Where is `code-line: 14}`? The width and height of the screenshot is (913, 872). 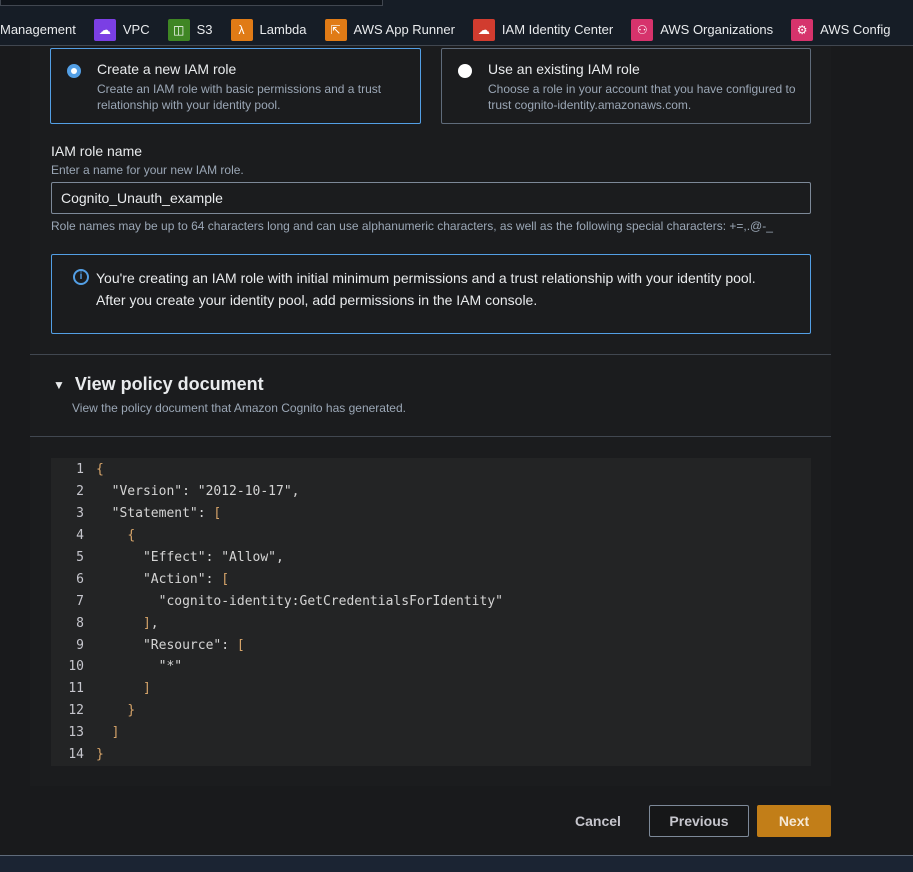 code-line: 14} is located at coordinates (431, 755).